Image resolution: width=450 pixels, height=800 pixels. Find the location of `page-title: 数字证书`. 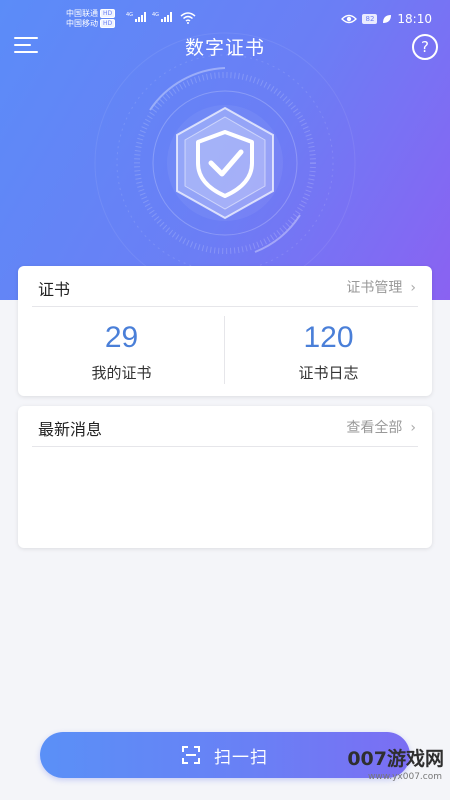

page-title: 数字证书 is located at coordinates (224, 48).